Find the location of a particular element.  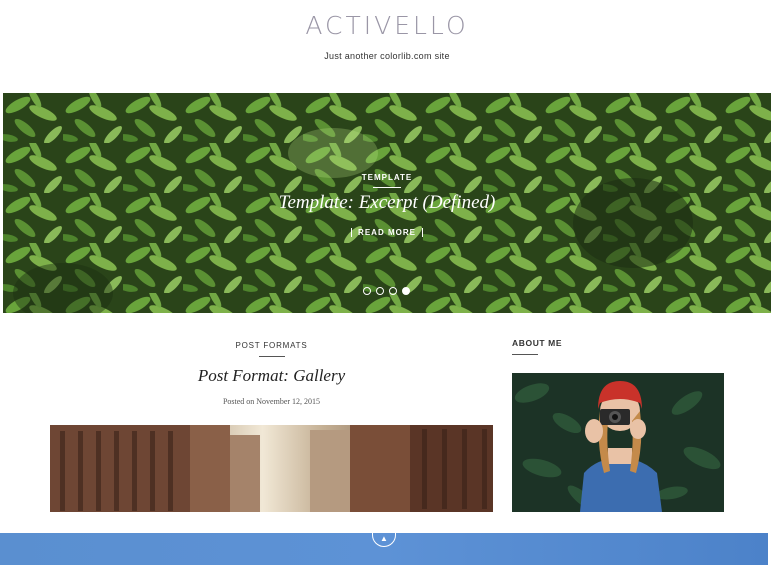

hero-title: Template: Excerpt (Defined) is located at coordinates (387, 203).